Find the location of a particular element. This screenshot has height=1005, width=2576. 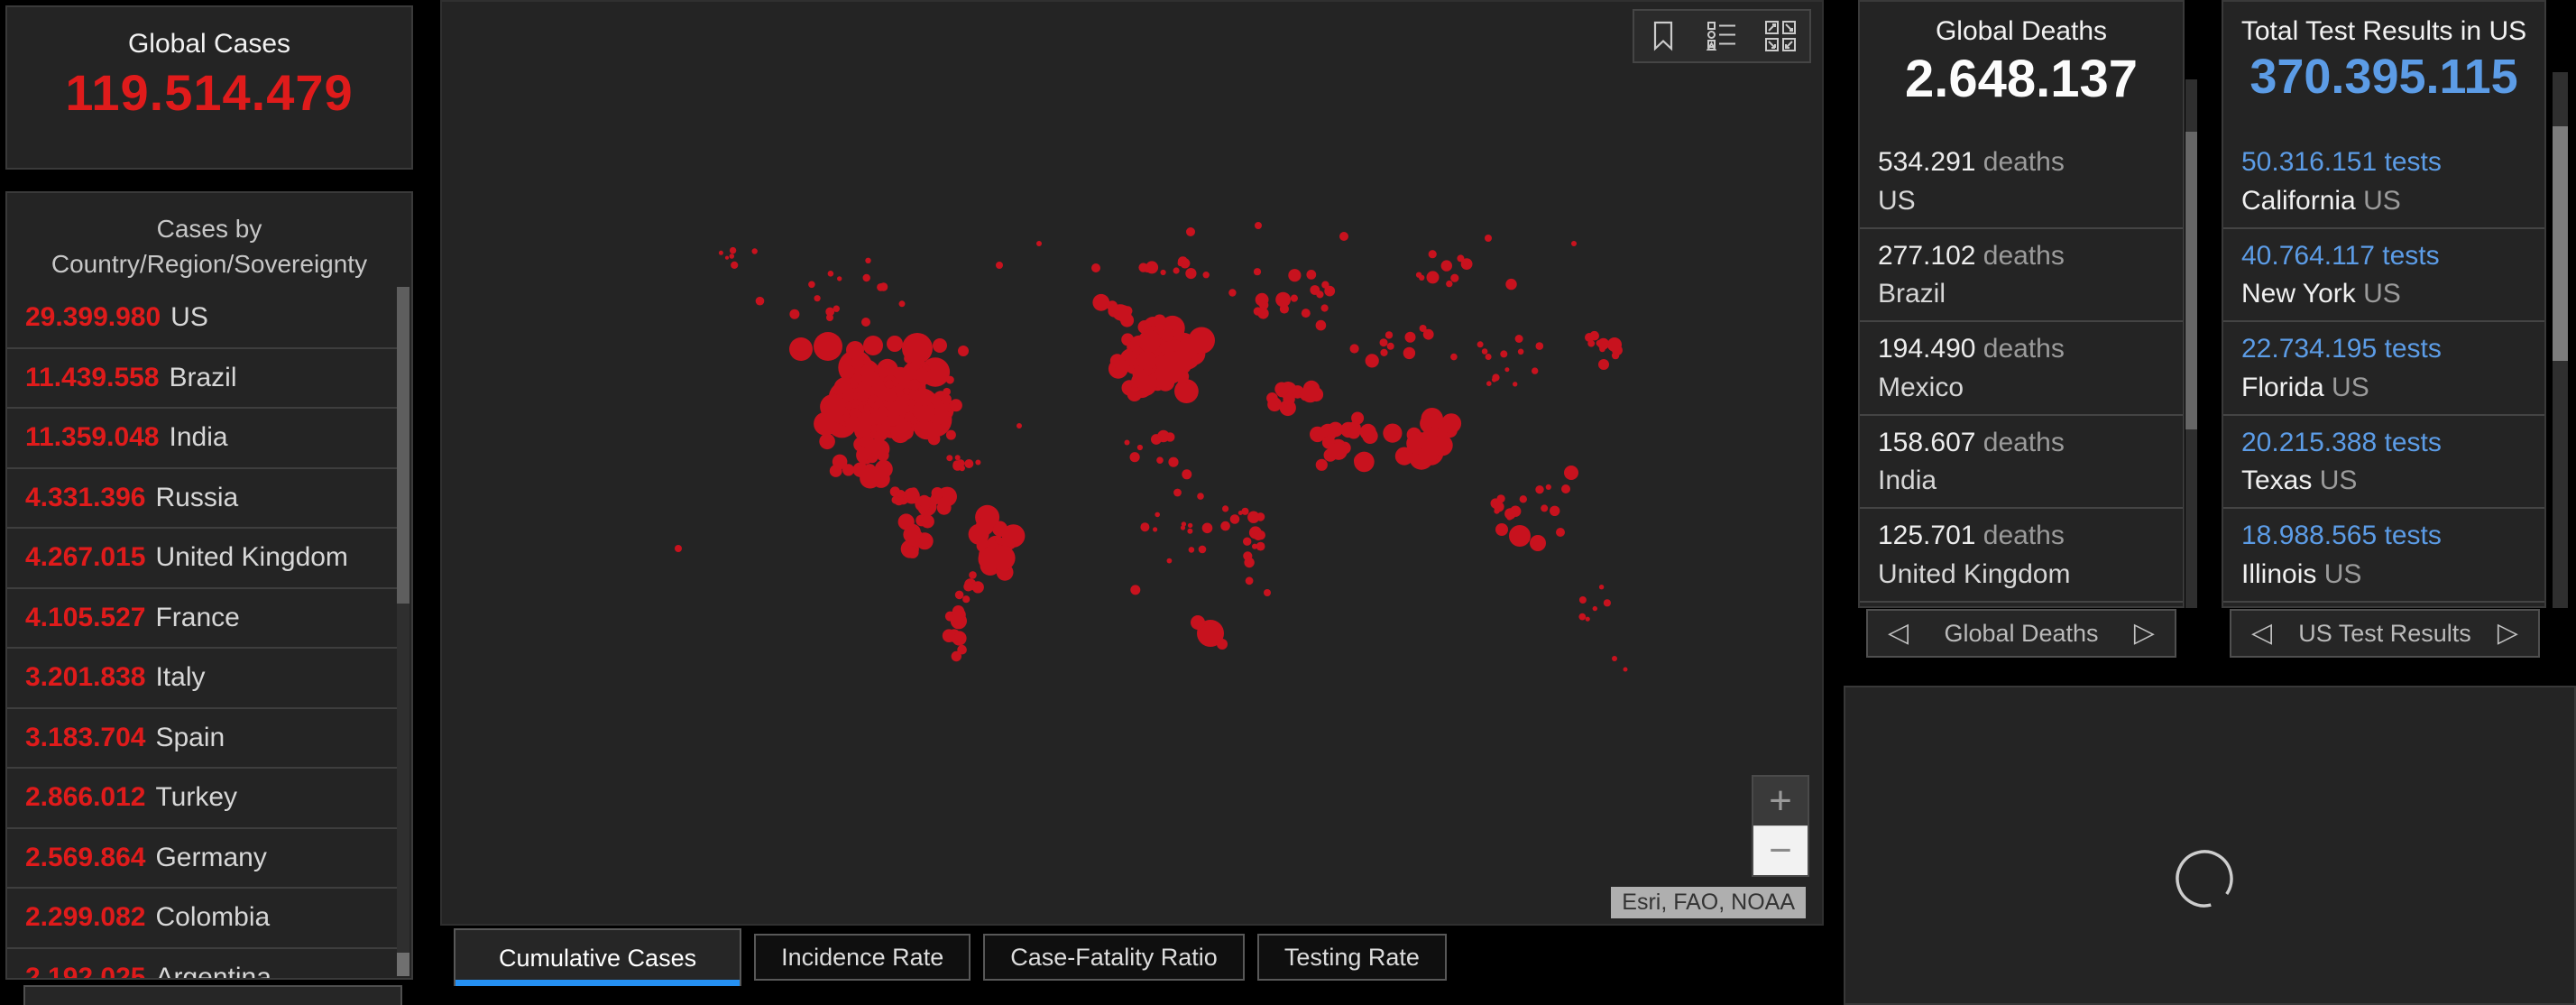

tab-case-fatality-ratio: Case-Fatality Ratio is located at coordinates (1114, 957).